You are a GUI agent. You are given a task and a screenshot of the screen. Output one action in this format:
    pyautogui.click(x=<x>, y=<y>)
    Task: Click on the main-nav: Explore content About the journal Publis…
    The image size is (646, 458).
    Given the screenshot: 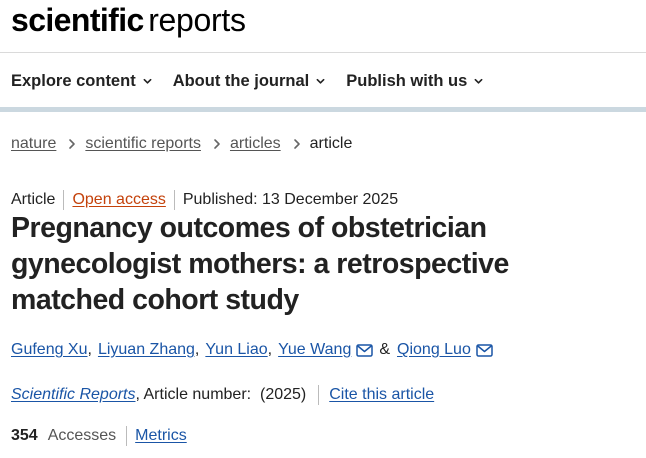 What is the action you would take?
    pyautogui.click(x=257, y=81)
    